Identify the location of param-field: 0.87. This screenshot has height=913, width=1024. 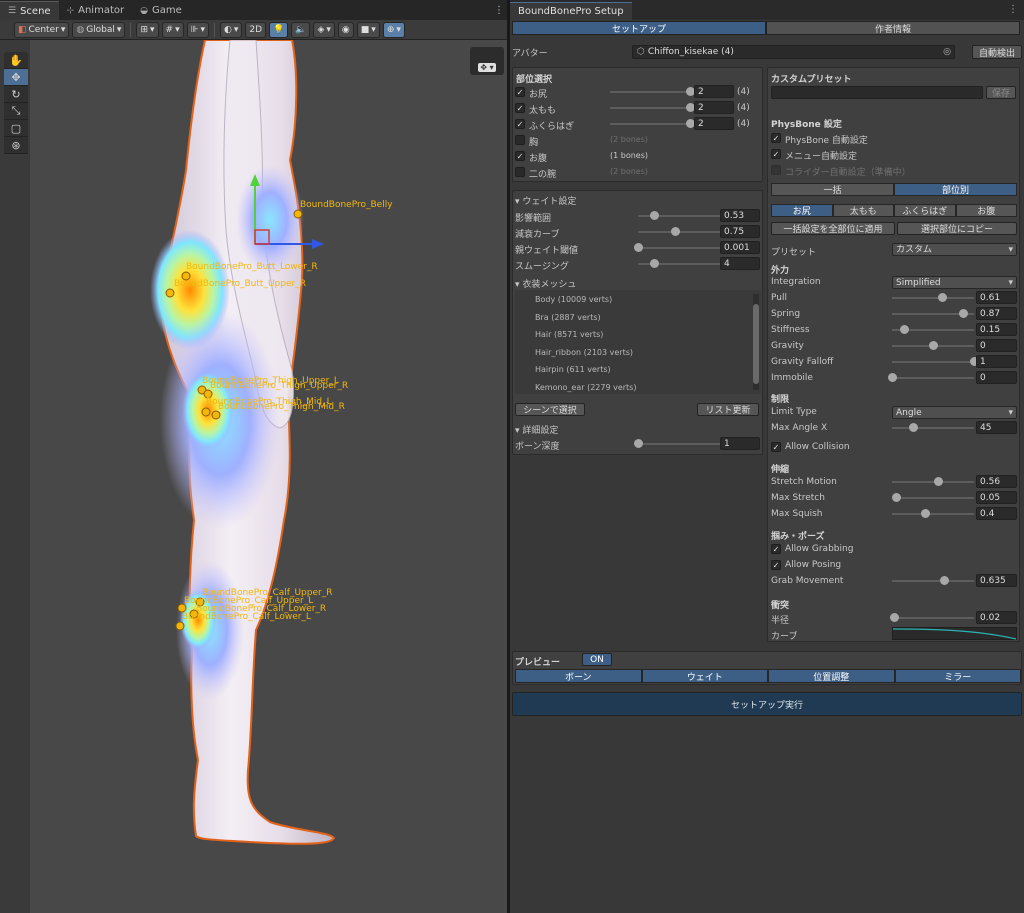
(996, 313).